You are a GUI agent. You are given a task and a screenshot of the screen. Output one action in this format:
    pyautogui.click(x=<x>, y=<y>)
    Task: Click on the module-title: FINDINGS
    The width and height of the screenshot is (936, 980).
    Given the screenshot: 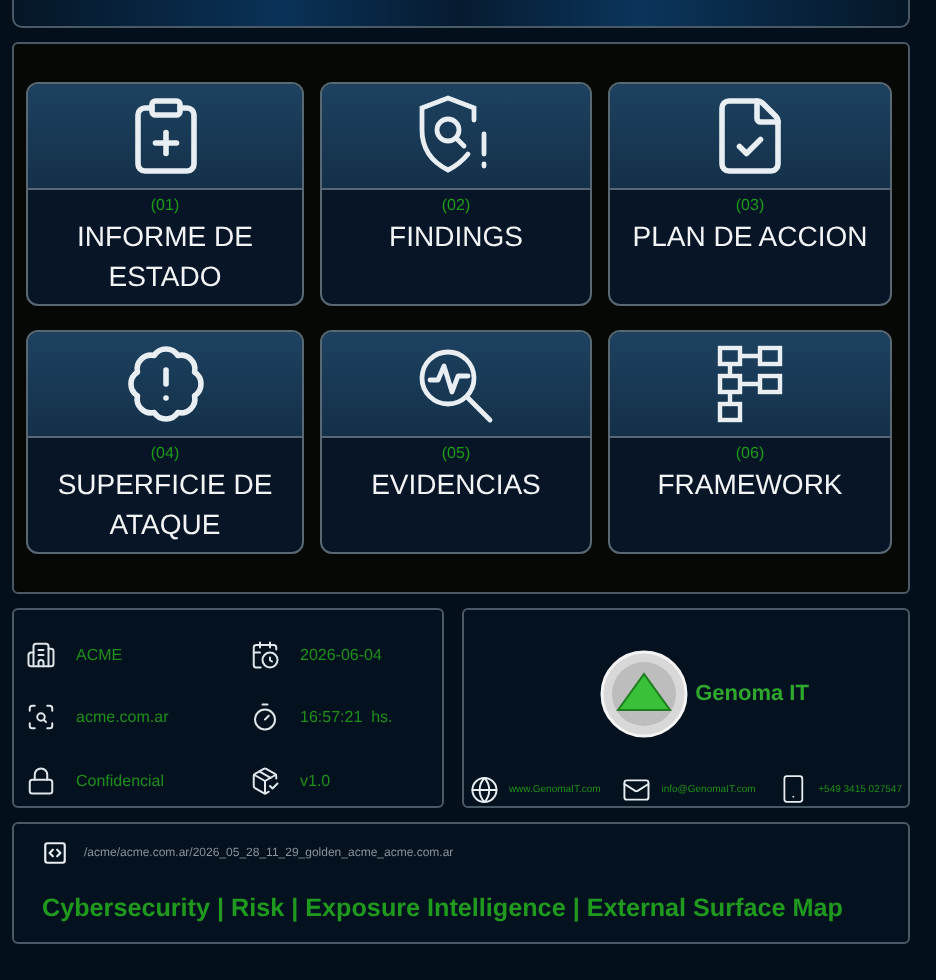 What is the action you would take?
    pyautogui.click(x=456, y=237)
    